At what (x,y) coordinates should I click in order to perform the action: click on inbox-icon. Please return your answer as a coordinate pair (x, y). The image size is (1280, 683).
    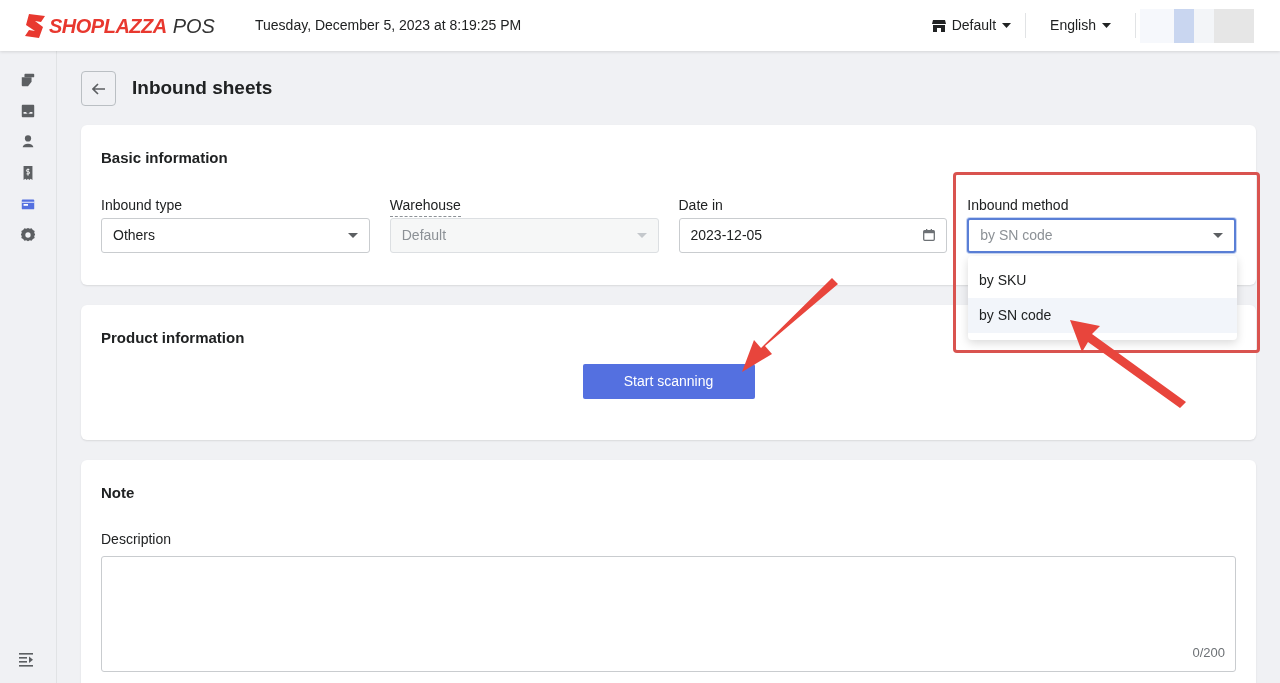
    Looking at the image, I should click on (28, 111).